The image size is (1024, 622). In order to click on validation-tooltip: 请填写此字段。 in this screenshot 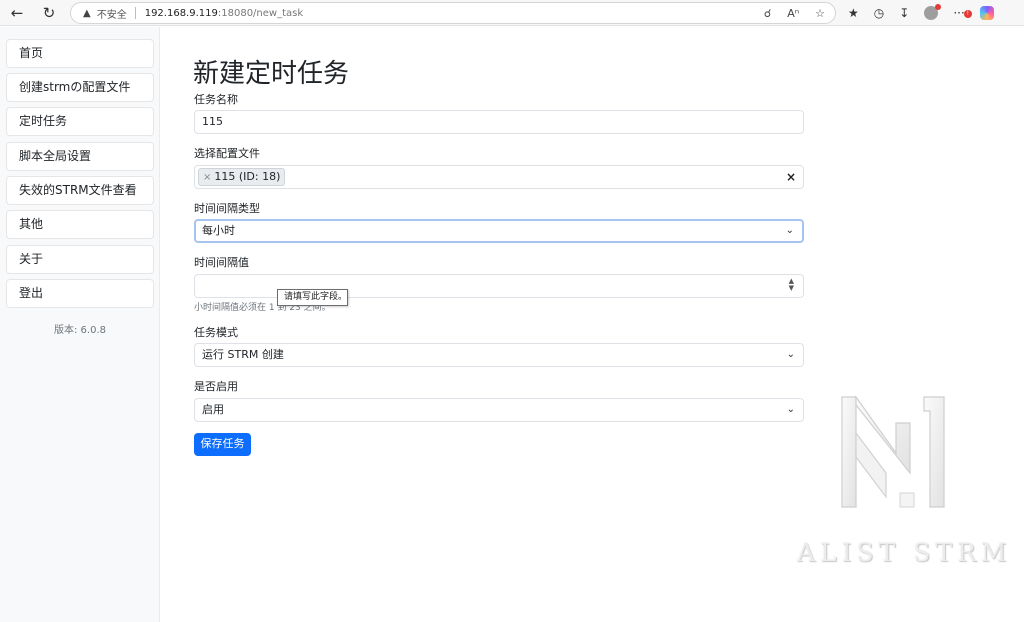, I will do `click(312, 297)`.